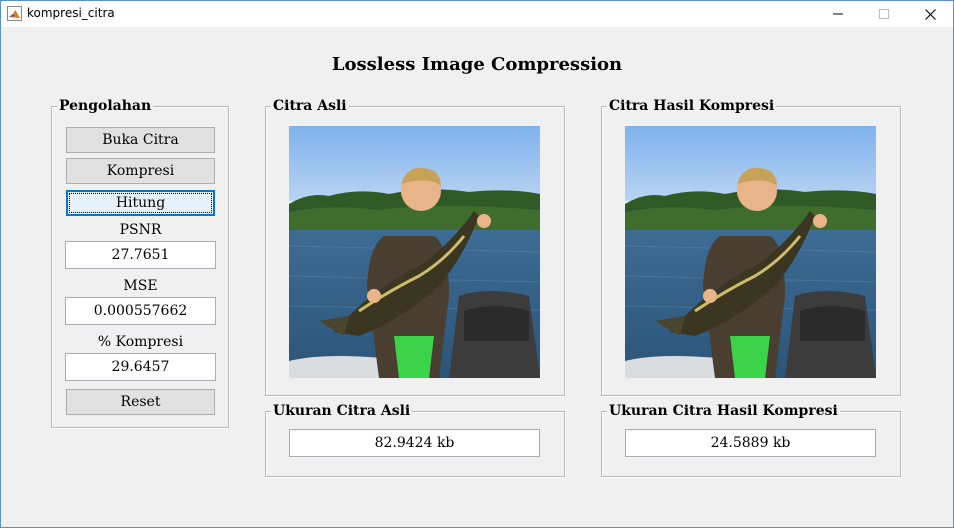 This screenshot has width=954, height=528. I want to click on hitung-button-label: Hitung, so click(140, 203).